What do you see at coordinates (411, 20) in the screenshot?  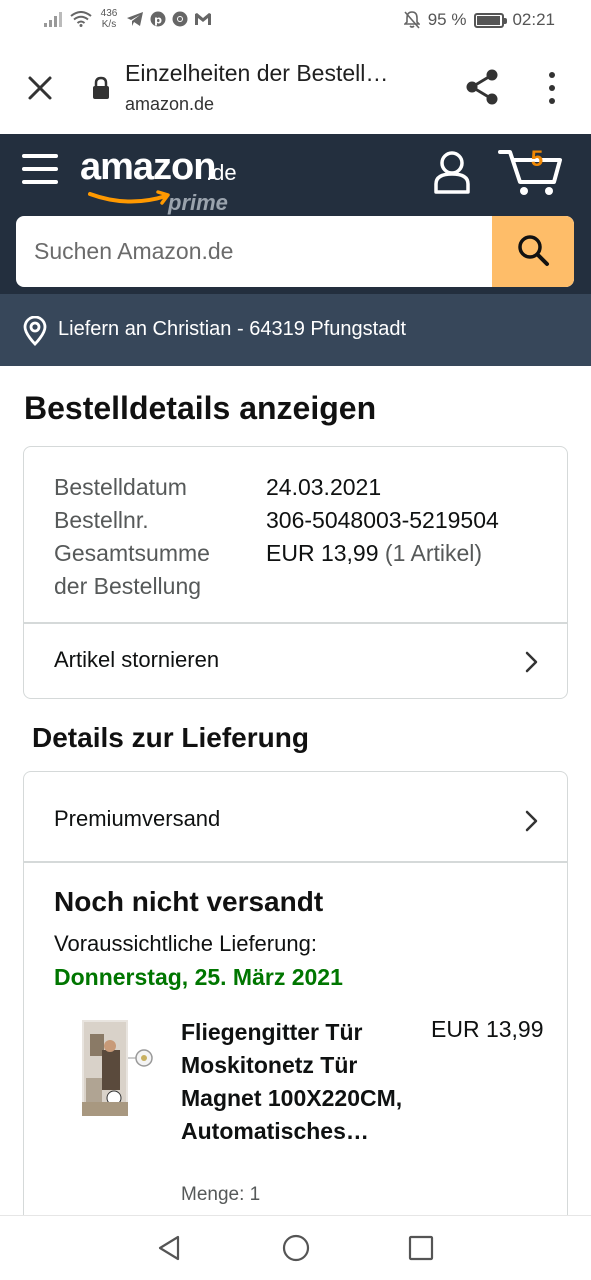 I see `mute-icon` at bounding box center [411, 20].